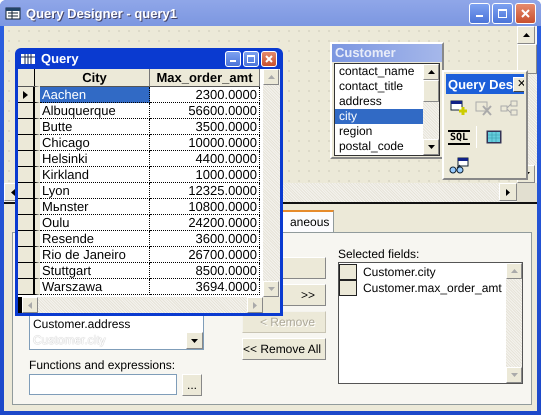 Image resolution: width=541 pixels, height=415 pixels. Describe the element at coordinates (205, 223) in the screenshot. I see `table-cell: 24200.0000` at that location.